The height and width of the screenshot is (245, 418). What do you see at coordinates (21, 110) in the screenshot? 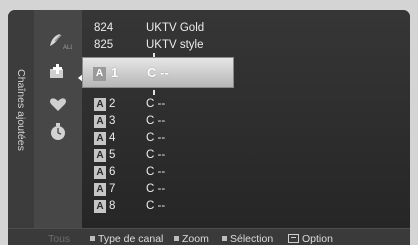
I see `side-tab-label: Chaînes ajoutées` at bounding box center [21, 110].